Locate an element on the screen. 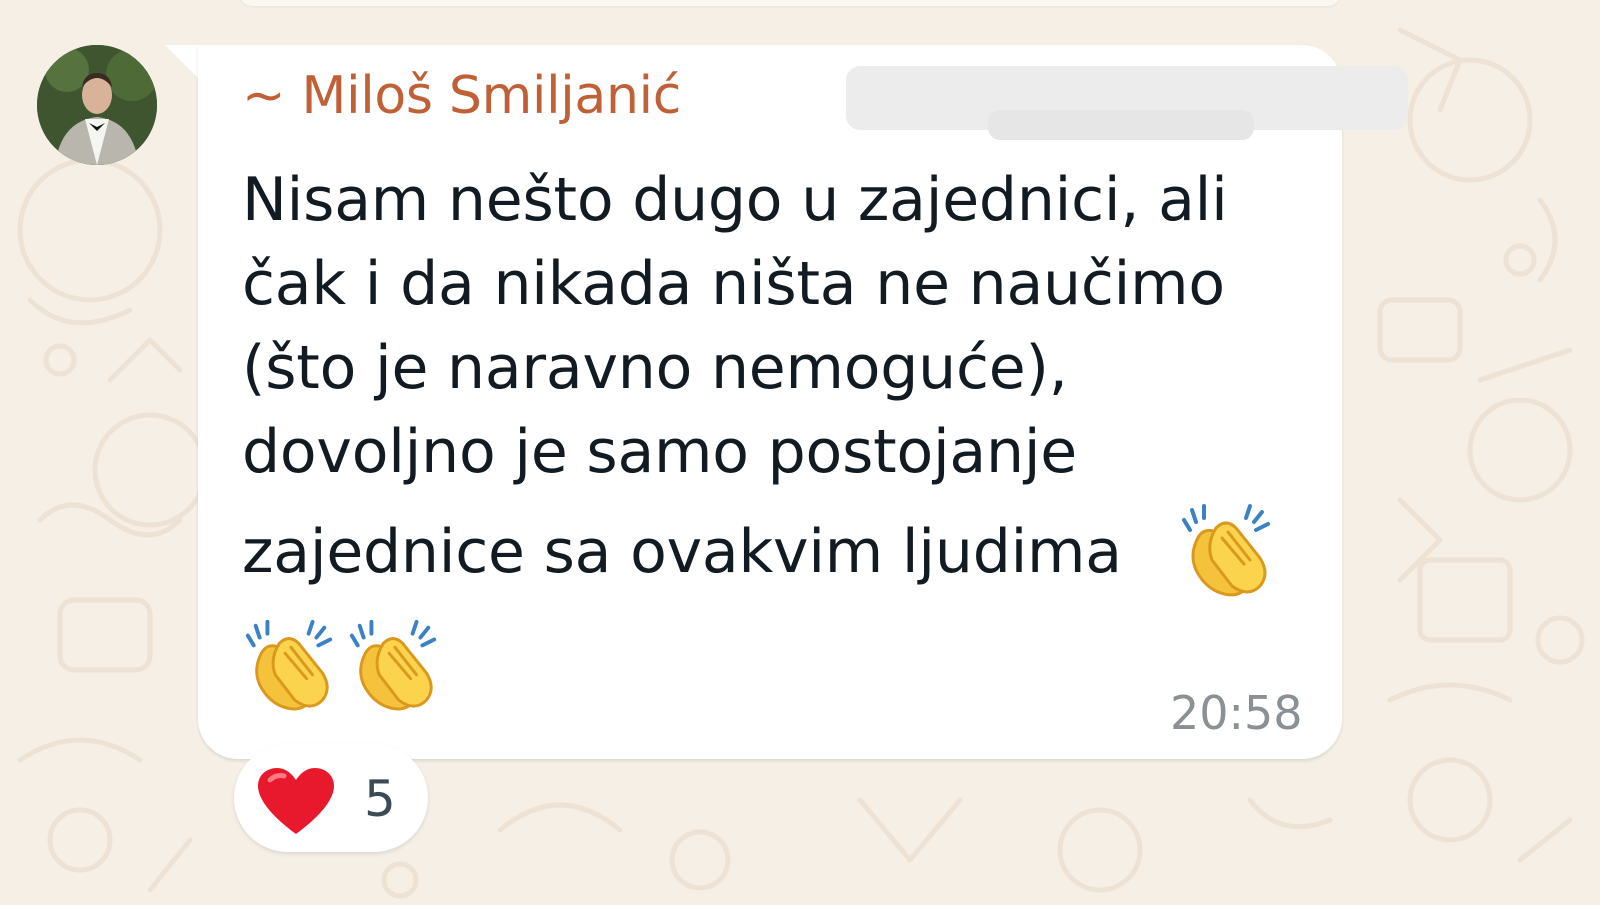  message-line: čak i da nikada ništa ne naučimo is located at coordinates (733, 284).